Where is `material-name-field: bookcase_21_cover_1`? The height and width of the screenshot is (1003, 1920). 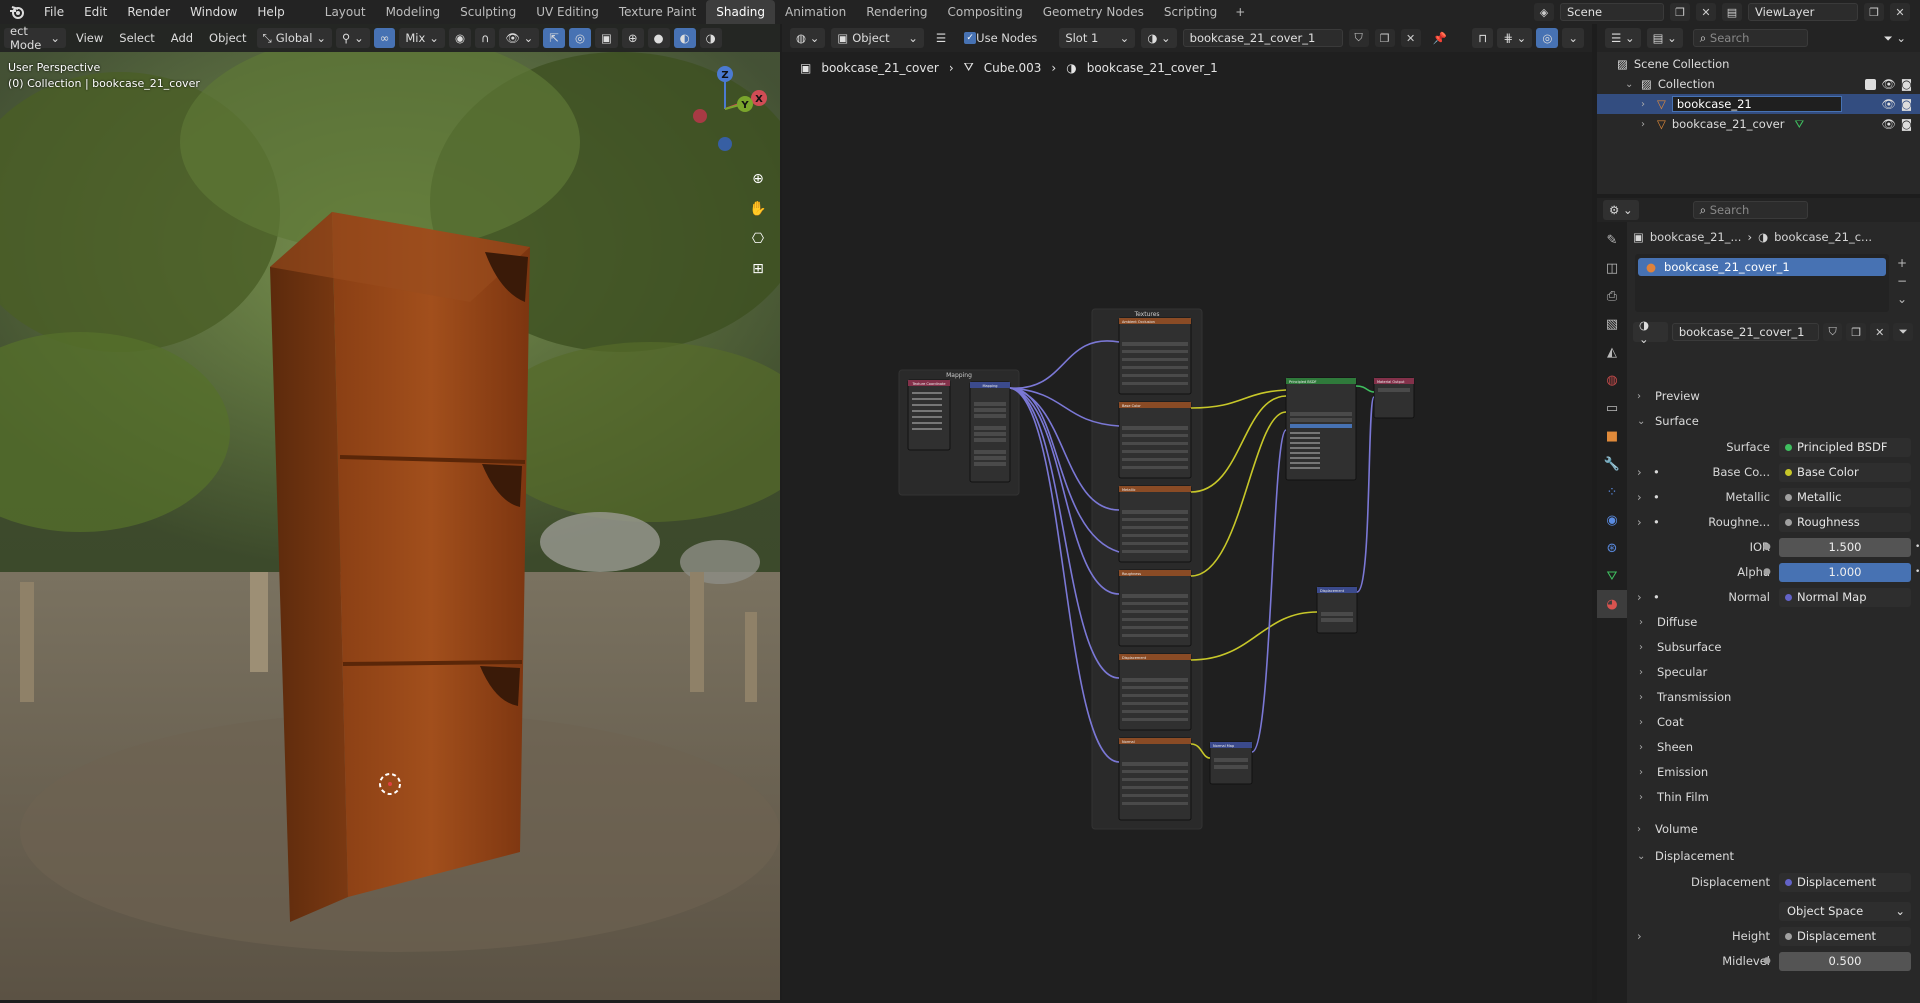
material-name-field: bookcase_21_cover_1 is located at coordinates (1745, 332).